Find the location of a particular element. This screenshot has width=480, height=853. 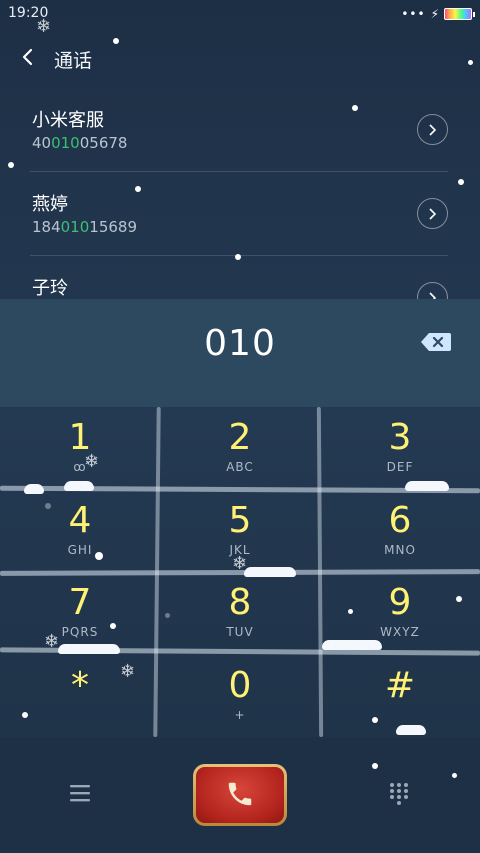

key-hash: # is located at coordinates (400, 696).